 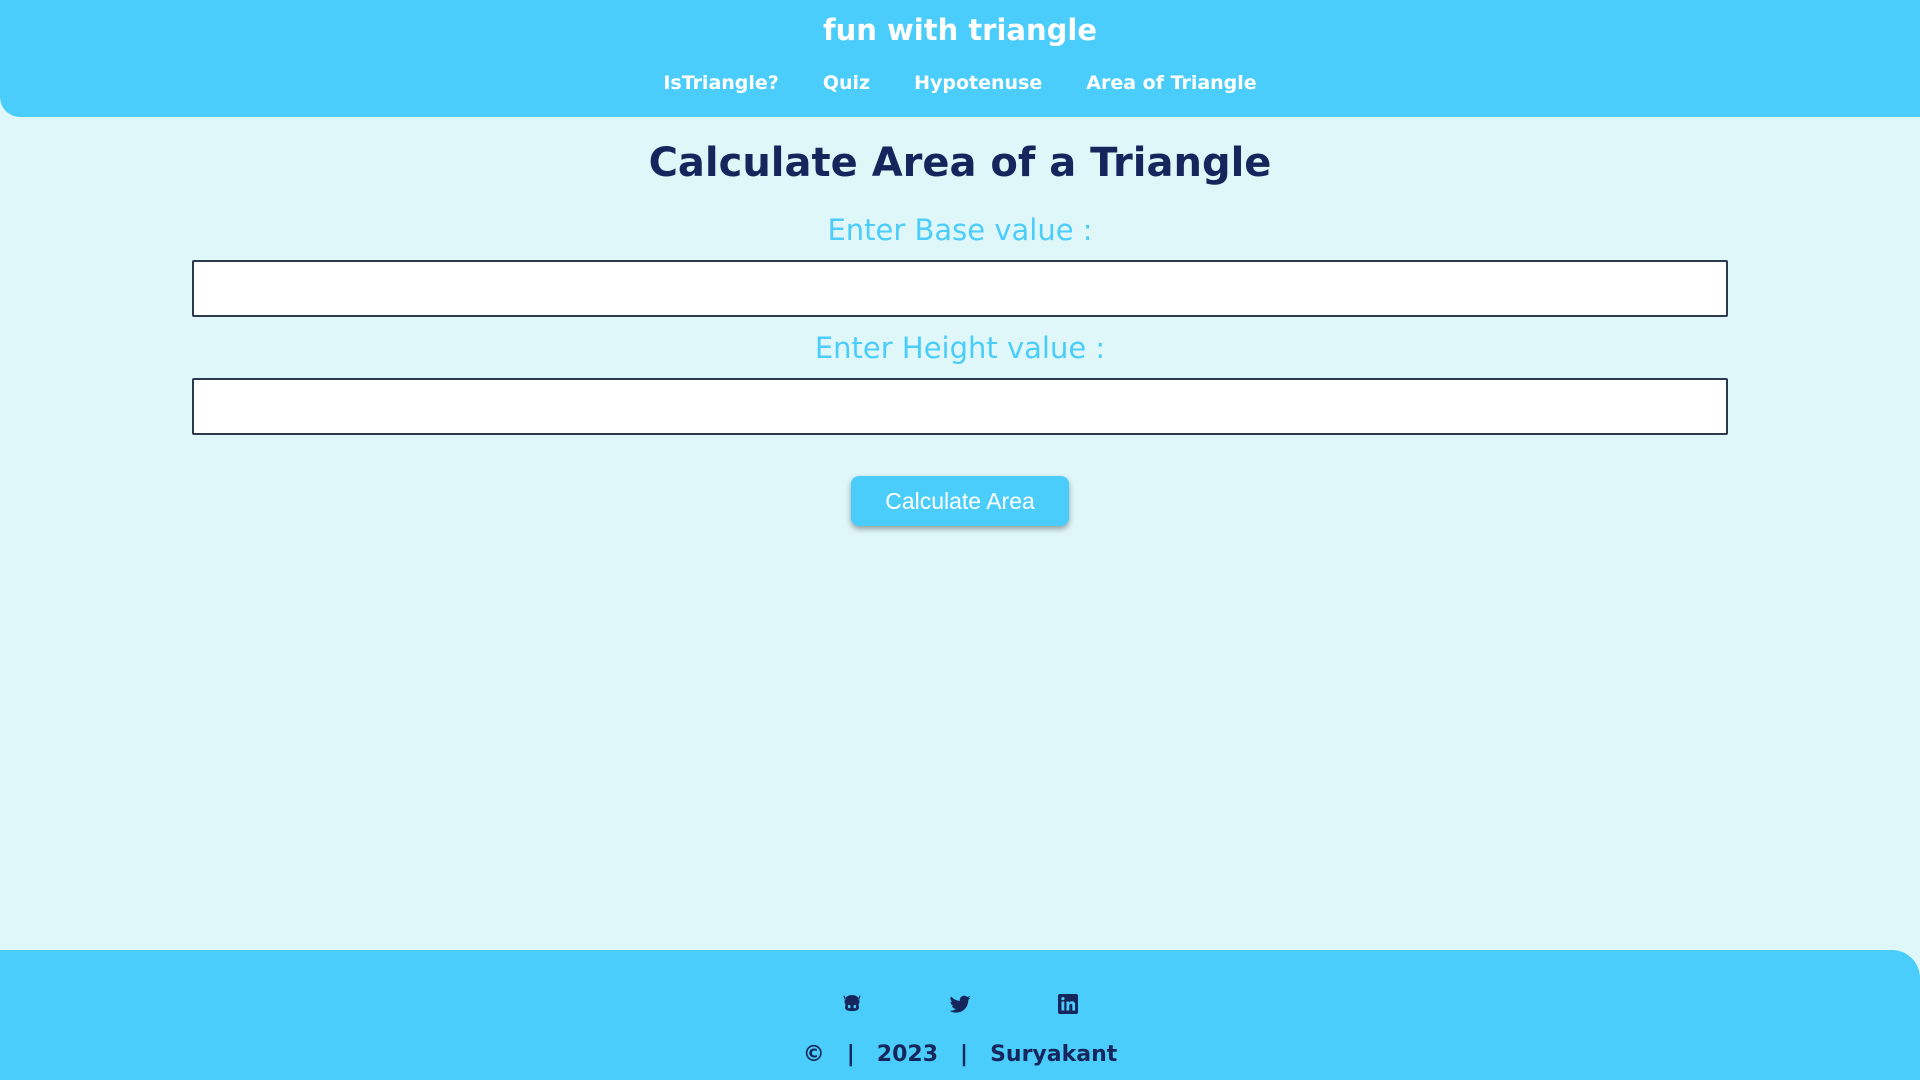 What do you see at coordinates (960, 30) in the screenshot?
I see `site-title: fun with triangle` at bounding box center [960, 30].